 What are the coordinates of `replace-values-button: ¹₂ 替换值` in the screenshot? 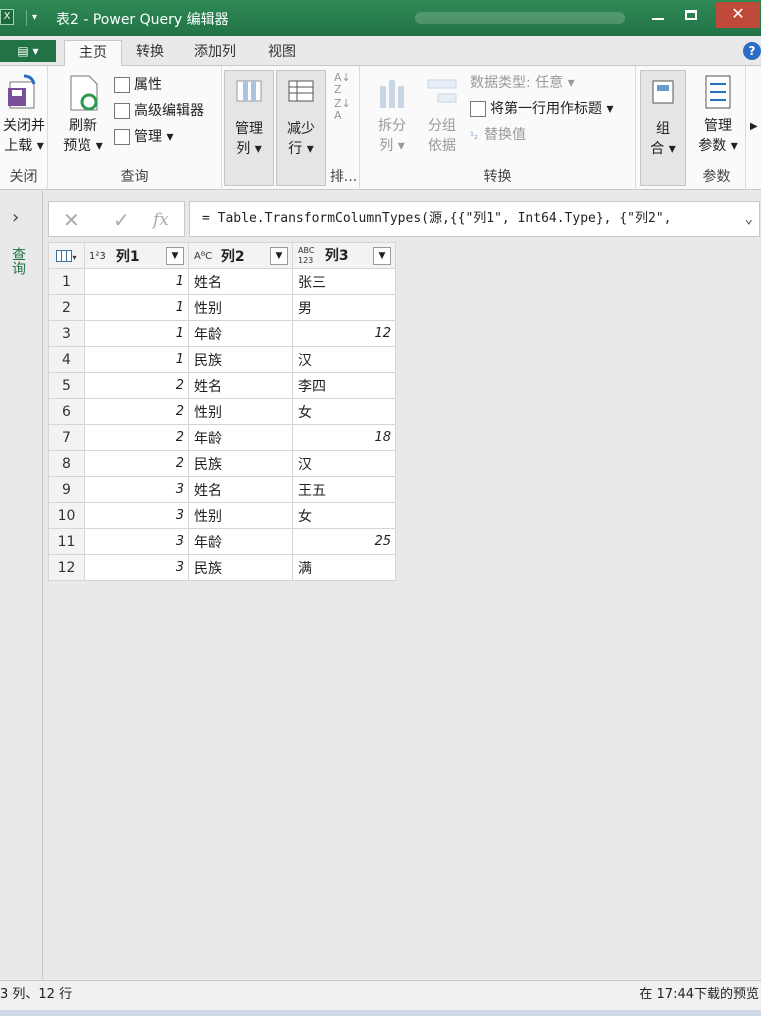 It's located at (498, 135).